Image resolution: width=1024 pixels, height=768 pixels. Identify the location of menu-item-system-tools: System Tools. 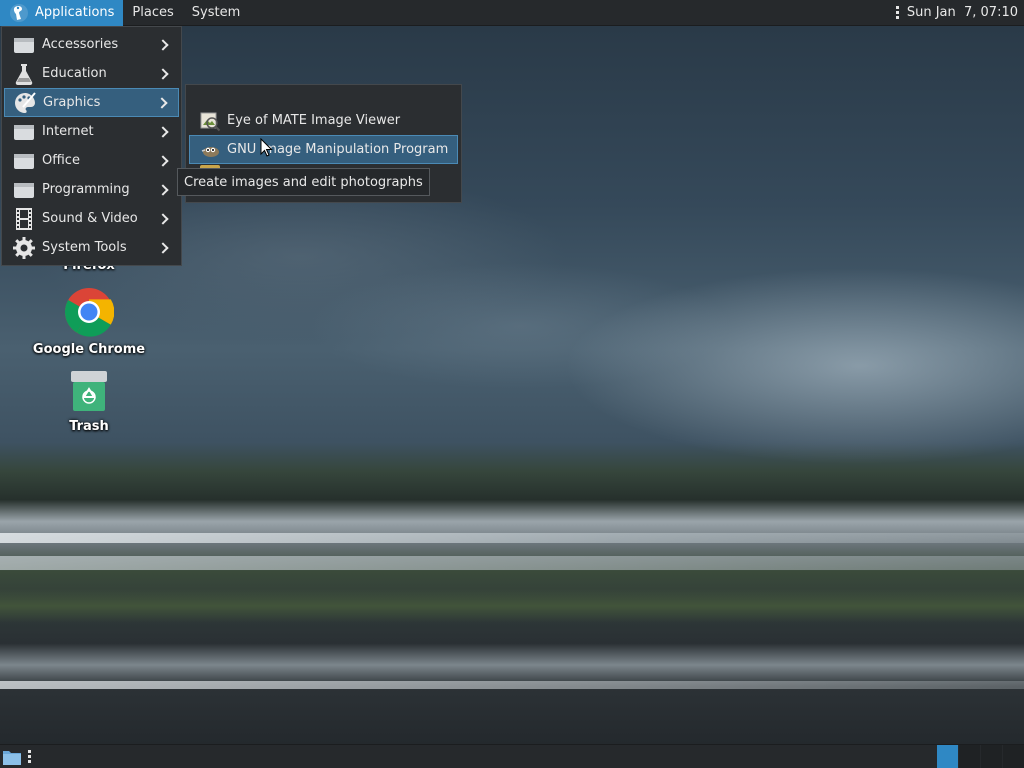
(91, 247).